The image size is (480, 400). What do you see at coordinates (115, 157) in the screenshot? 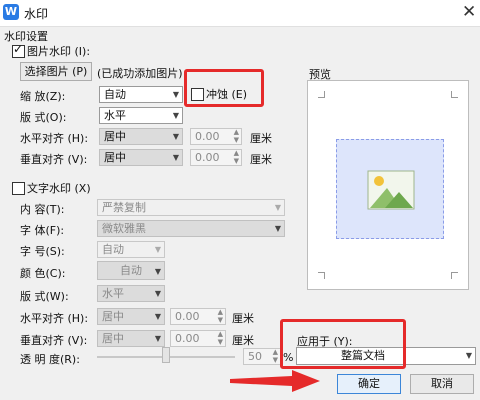
I see `pic-valign-value: 居中` at bounding box center [115, 157].